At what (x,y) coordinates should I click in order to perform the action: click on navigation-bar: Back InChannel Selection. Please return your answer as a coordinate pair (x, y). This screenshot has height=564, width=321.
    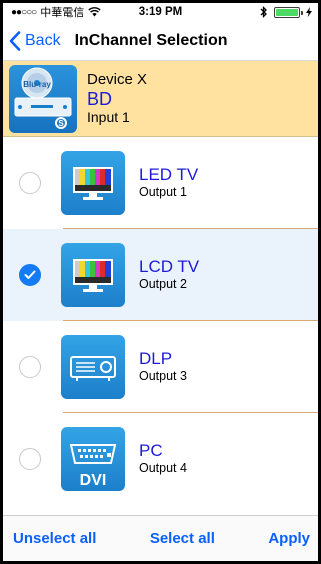
    Looking at the image, I should click on (160, 41).